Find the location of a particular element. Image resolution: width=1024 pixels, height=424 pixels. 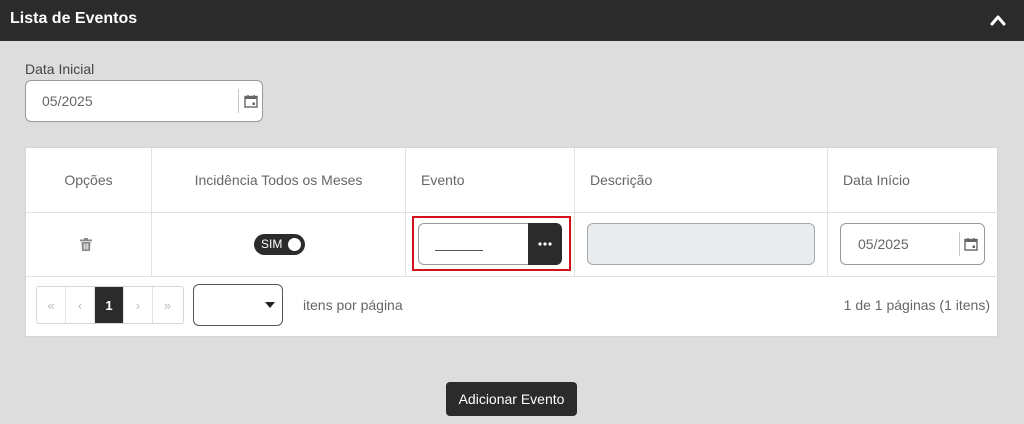

cell-incidencia: SIM is located at coordinates (279, 244).